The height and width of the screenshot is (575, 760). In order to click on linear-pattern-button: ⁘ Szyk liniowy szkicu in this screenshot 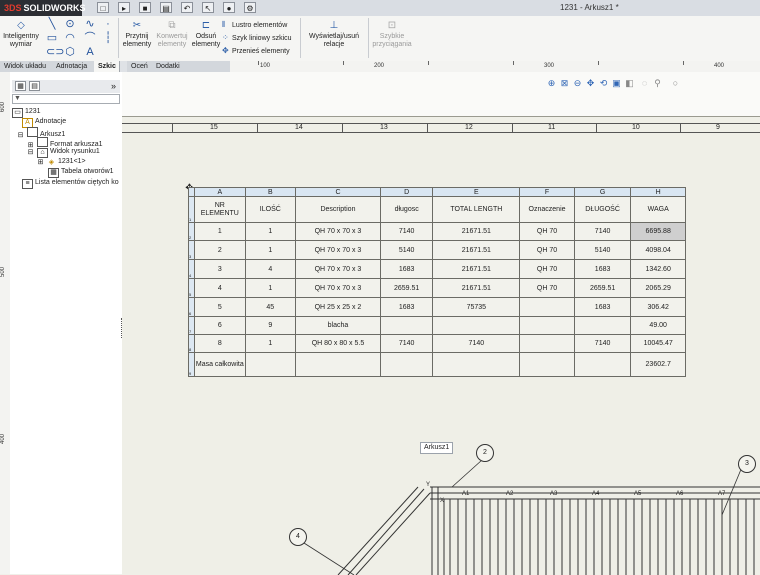, I will do `click(257, 38)`.